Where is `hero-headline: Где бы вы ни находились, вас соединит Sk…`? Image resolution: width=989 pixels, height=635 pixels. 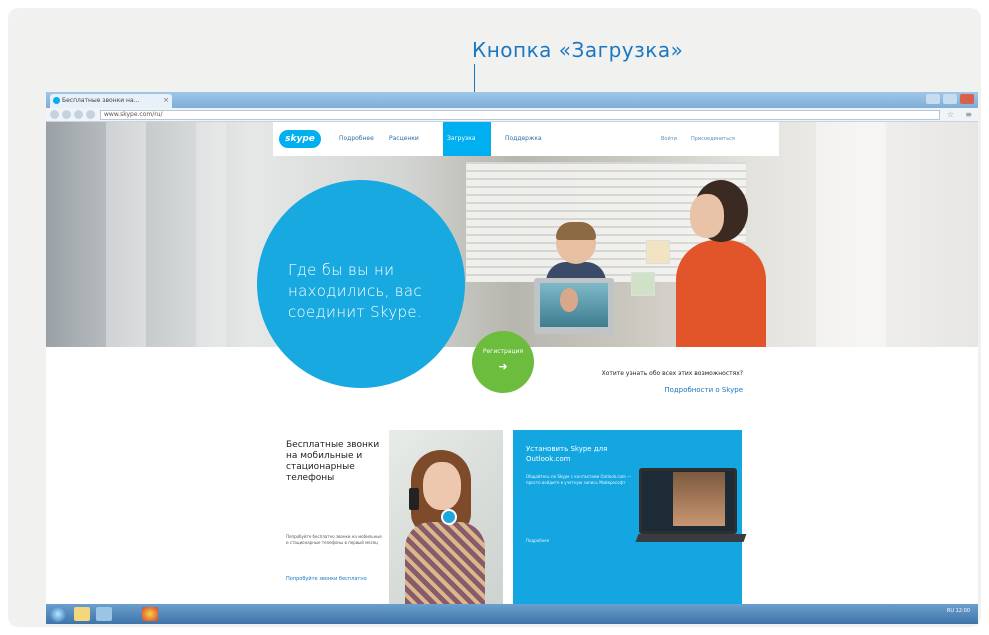
hero-headline: Где бы вы ни находились, вас соединит Sk… is located at coordinates (355, 291).